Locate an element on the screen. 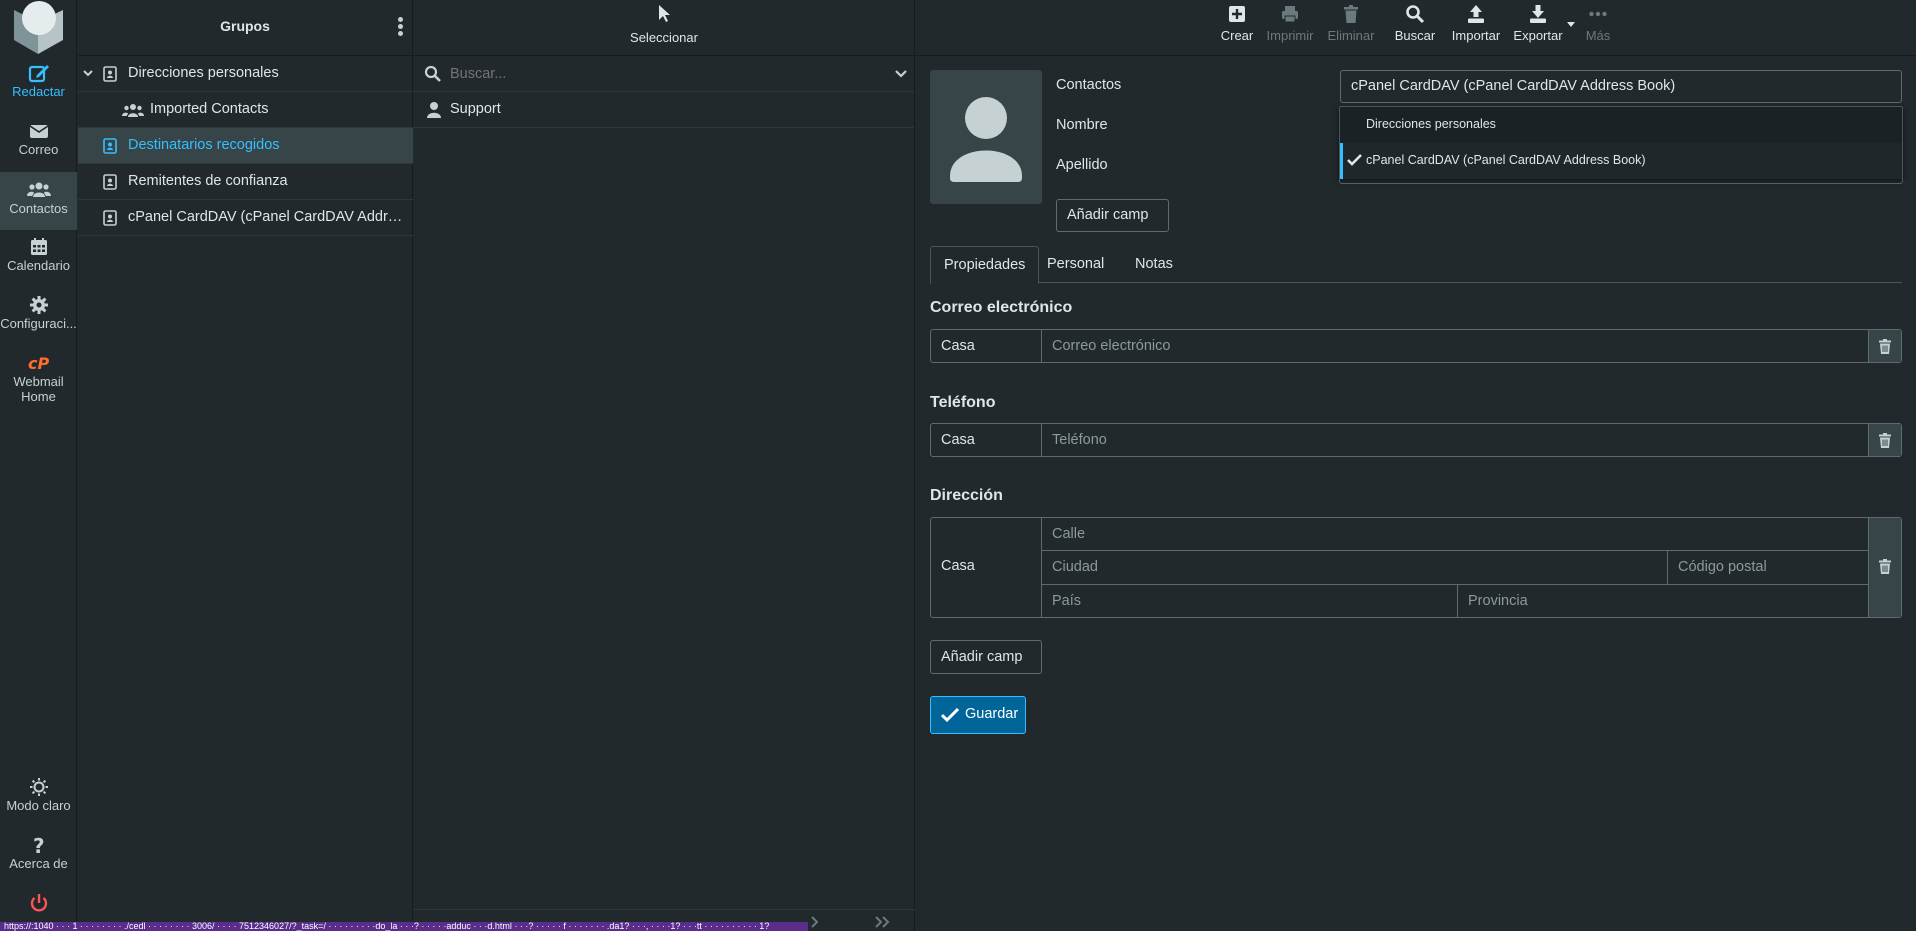 This screenshot has width=1916, height=931. groups-header: Grupos is located at coordinates (245, 28).